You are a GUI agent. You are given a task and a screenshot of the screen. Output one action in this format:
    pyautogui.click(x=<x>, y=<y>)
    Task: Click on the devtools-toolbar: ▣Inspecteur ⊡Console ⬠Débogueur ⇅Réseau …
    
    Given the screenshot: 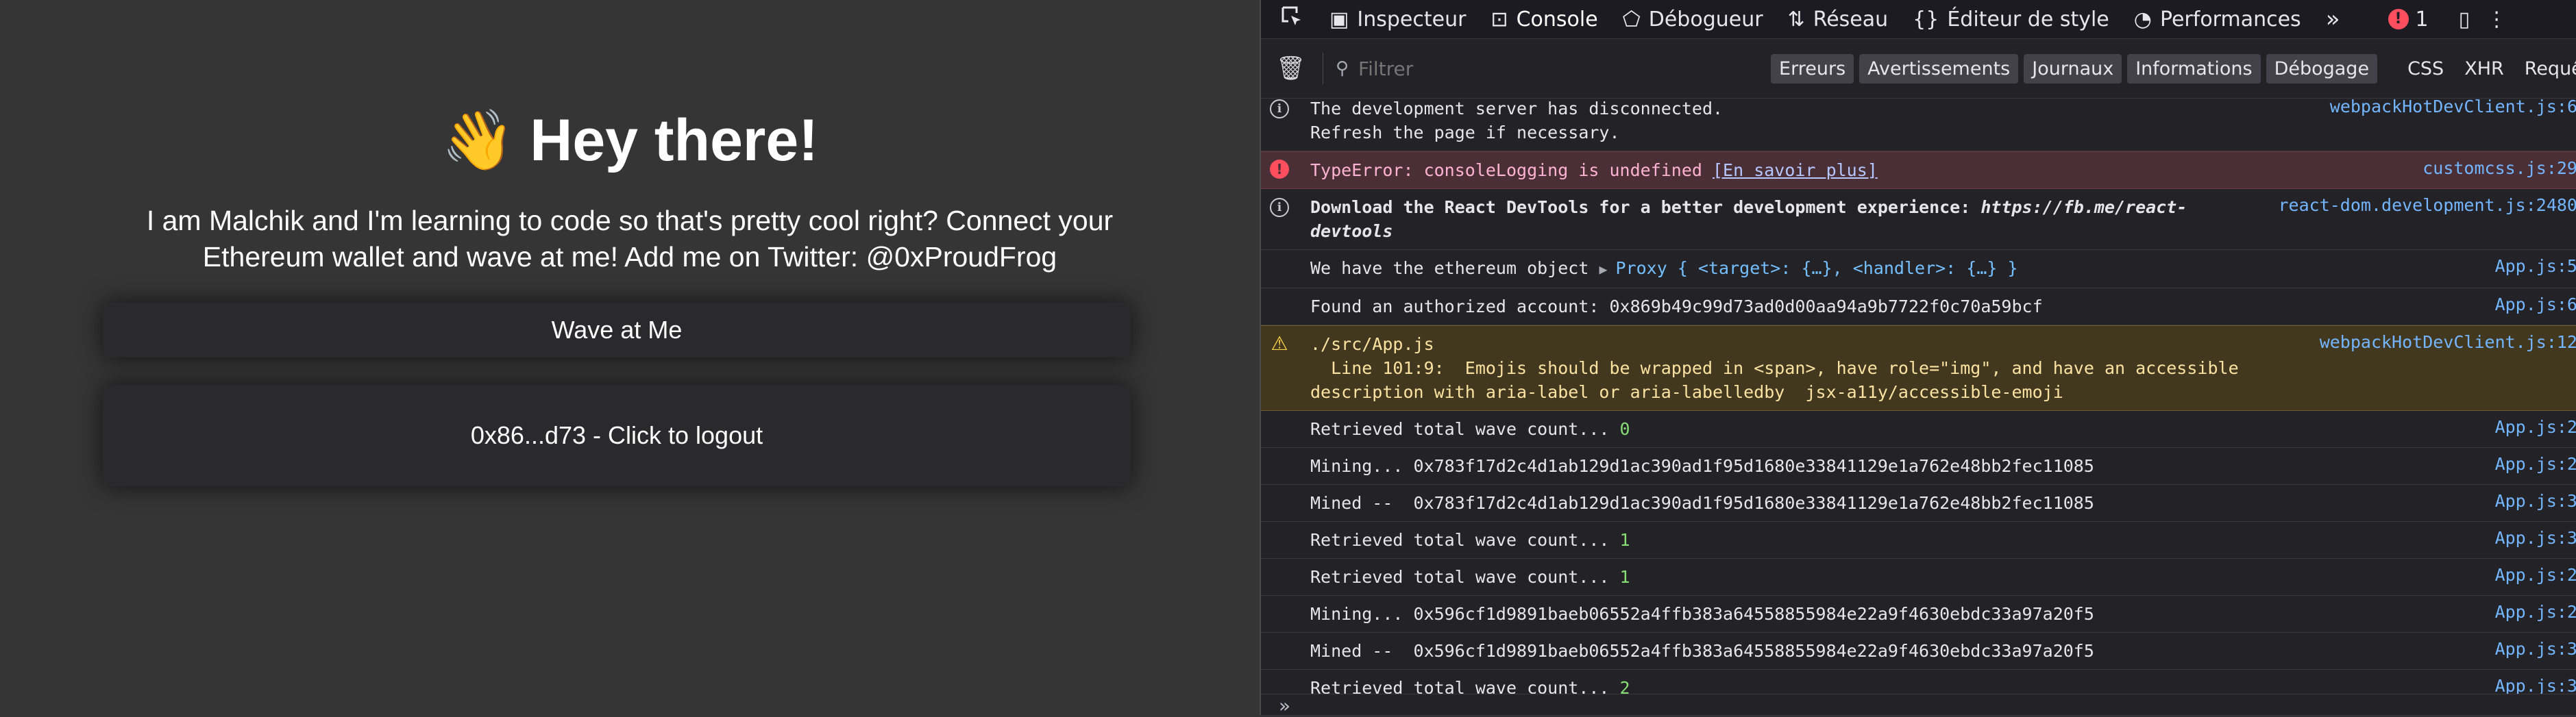 What is the action you would take?
    pyautogui.click(x=1919, y=19)
    